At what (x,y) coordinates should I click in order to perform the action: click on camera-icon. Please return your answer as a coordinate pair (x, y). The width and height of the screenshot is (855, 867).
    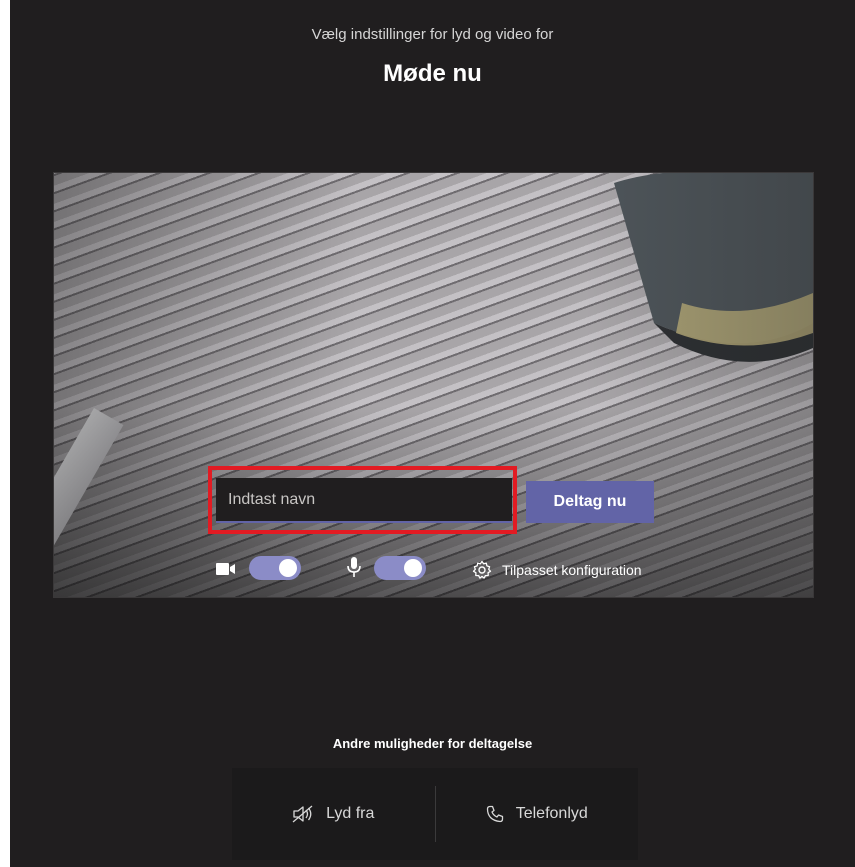
    Looking at the image, I should click on (225, 569).